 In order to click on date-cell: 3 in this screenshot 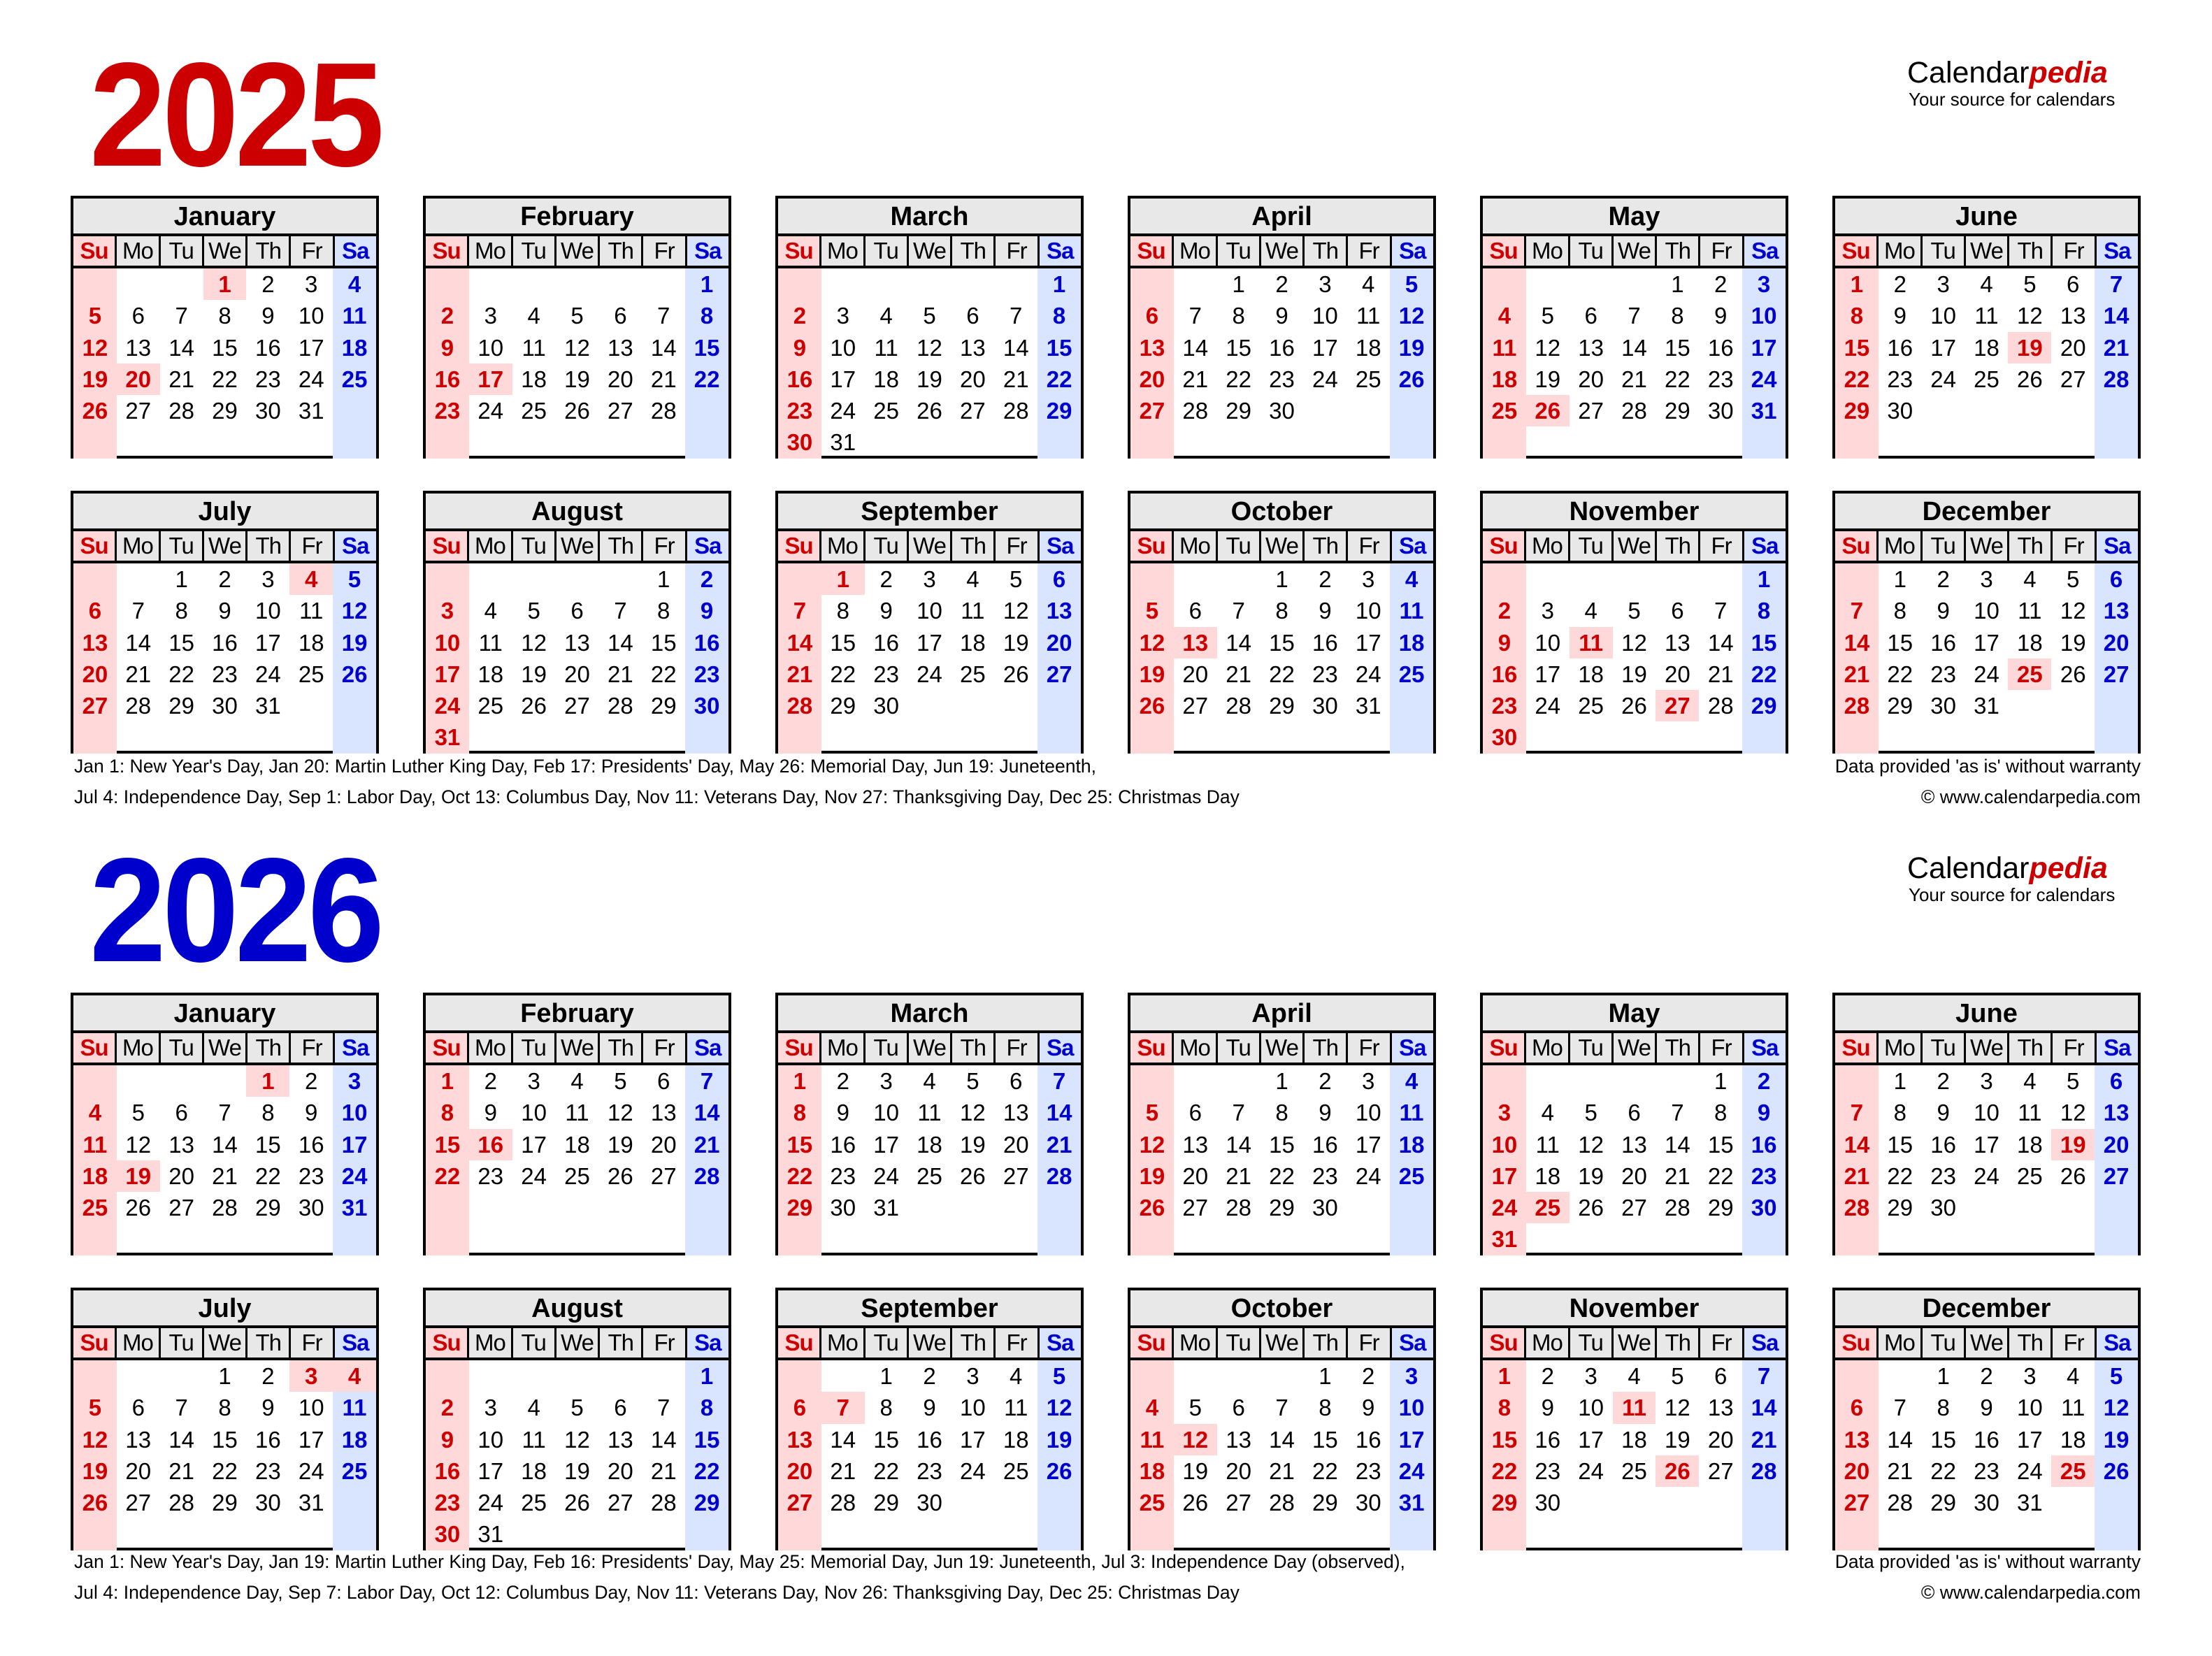, I will do `click(354, 1081)`.